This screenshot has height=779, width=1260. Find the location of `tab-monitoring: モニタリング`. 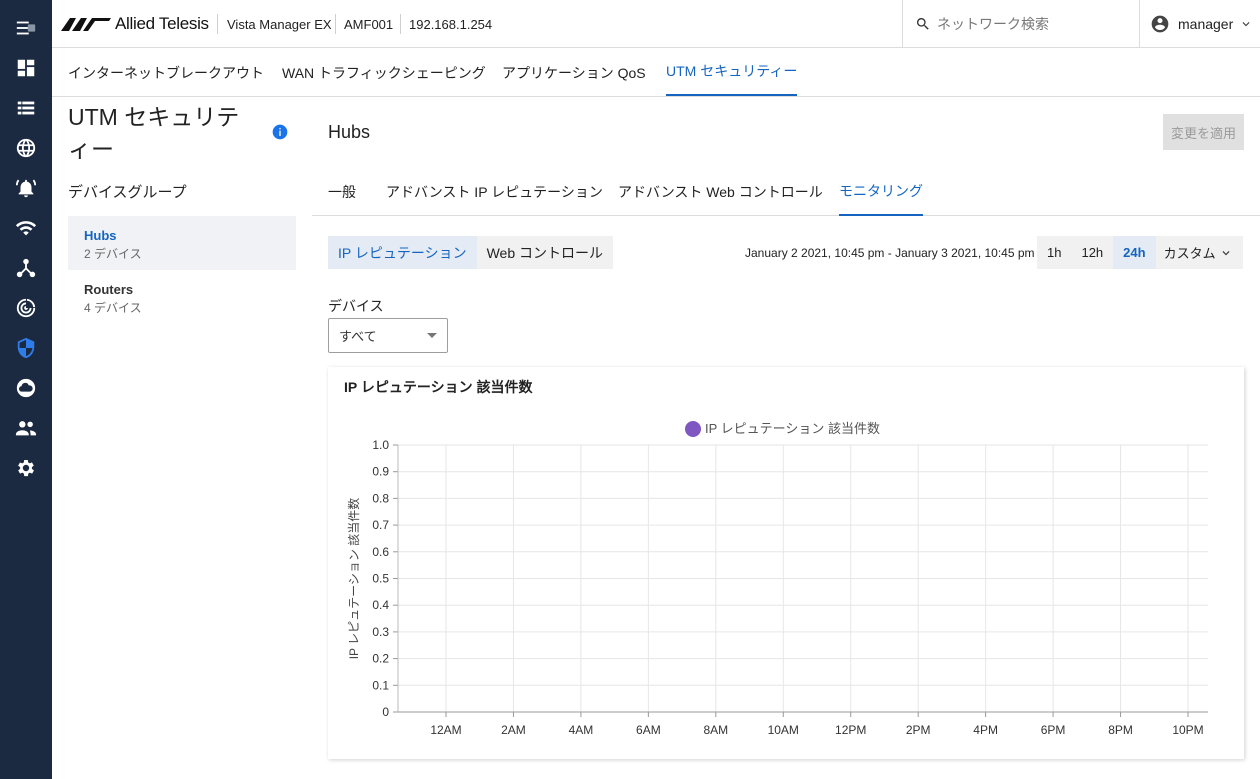

tab-monitoring: モニタリング is located at coordinates (881, 192).